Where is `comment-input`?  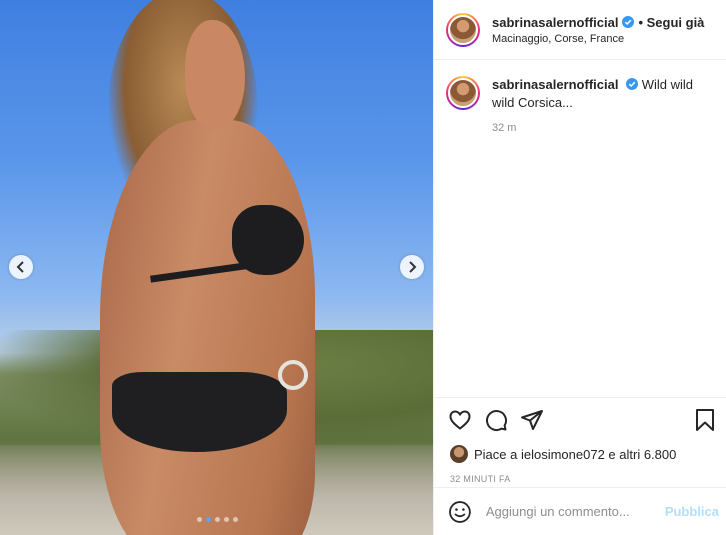 comment-input is located at coordinates (575, 511).